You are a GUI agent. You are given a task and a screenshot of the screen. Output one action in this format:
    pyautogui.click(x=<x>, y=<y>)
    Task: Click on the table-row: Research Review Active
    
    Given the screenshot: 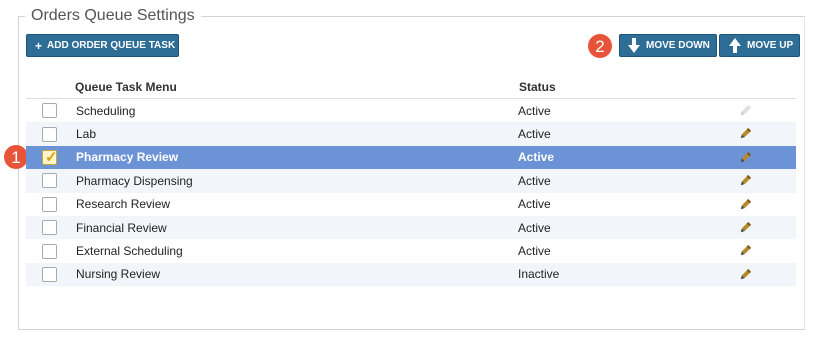 What is the action you would take?
    pyautogui.click(x=411, y=204)
    